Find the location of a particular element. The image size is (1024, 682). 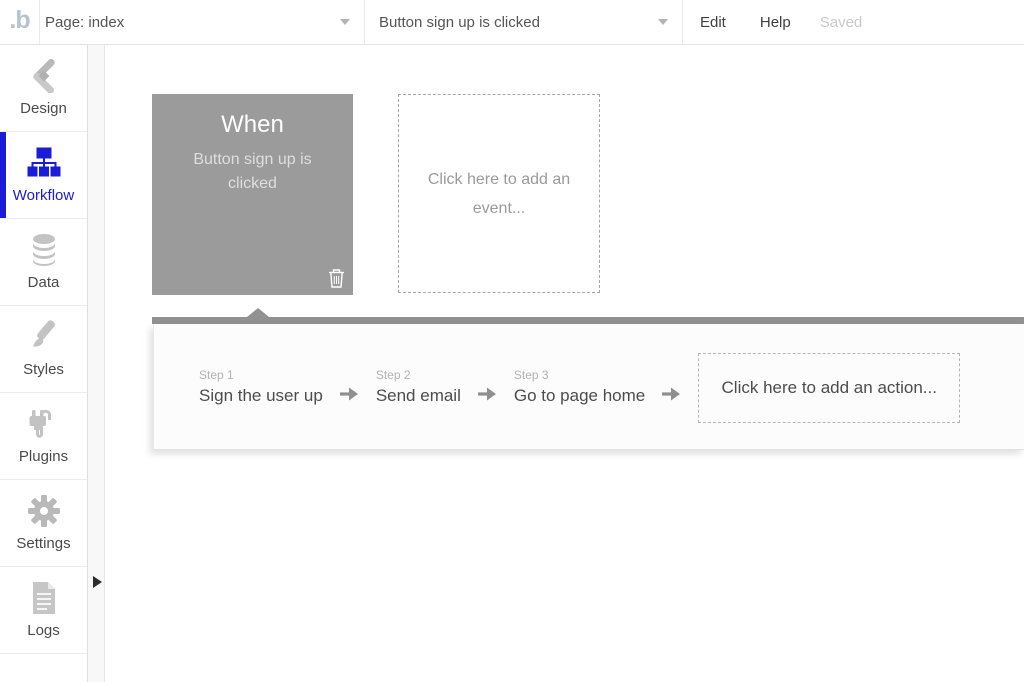

workflow-step-2: Step 2 Send email is located at coordinates (418, 387).